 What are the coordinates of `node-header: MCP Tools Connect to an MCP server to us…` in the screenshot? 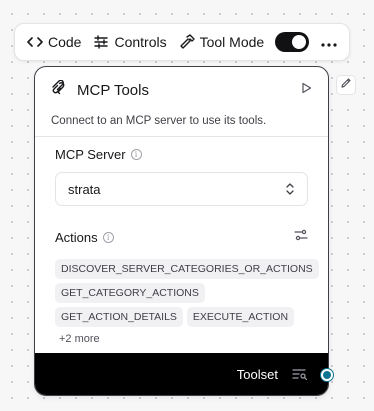 It's located at (181, 102).